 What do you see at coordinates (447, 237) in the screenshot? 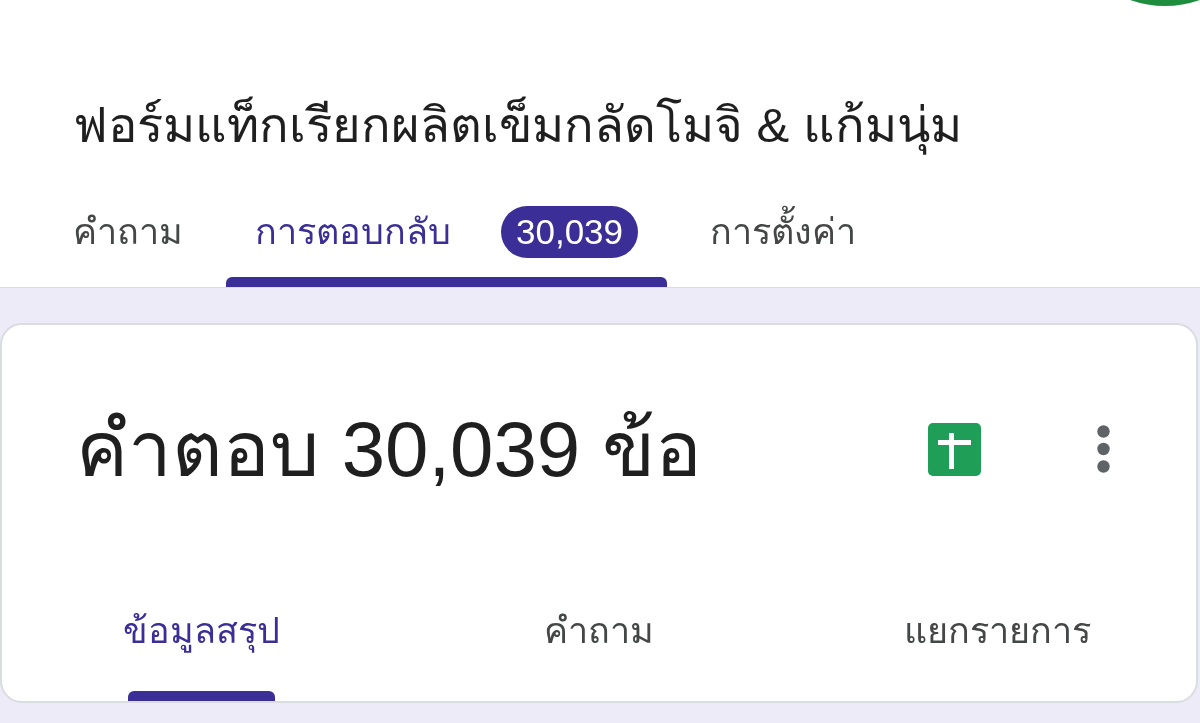
I see `tab: การตอบกลับ 30,039` at bounding box center [447, 237].